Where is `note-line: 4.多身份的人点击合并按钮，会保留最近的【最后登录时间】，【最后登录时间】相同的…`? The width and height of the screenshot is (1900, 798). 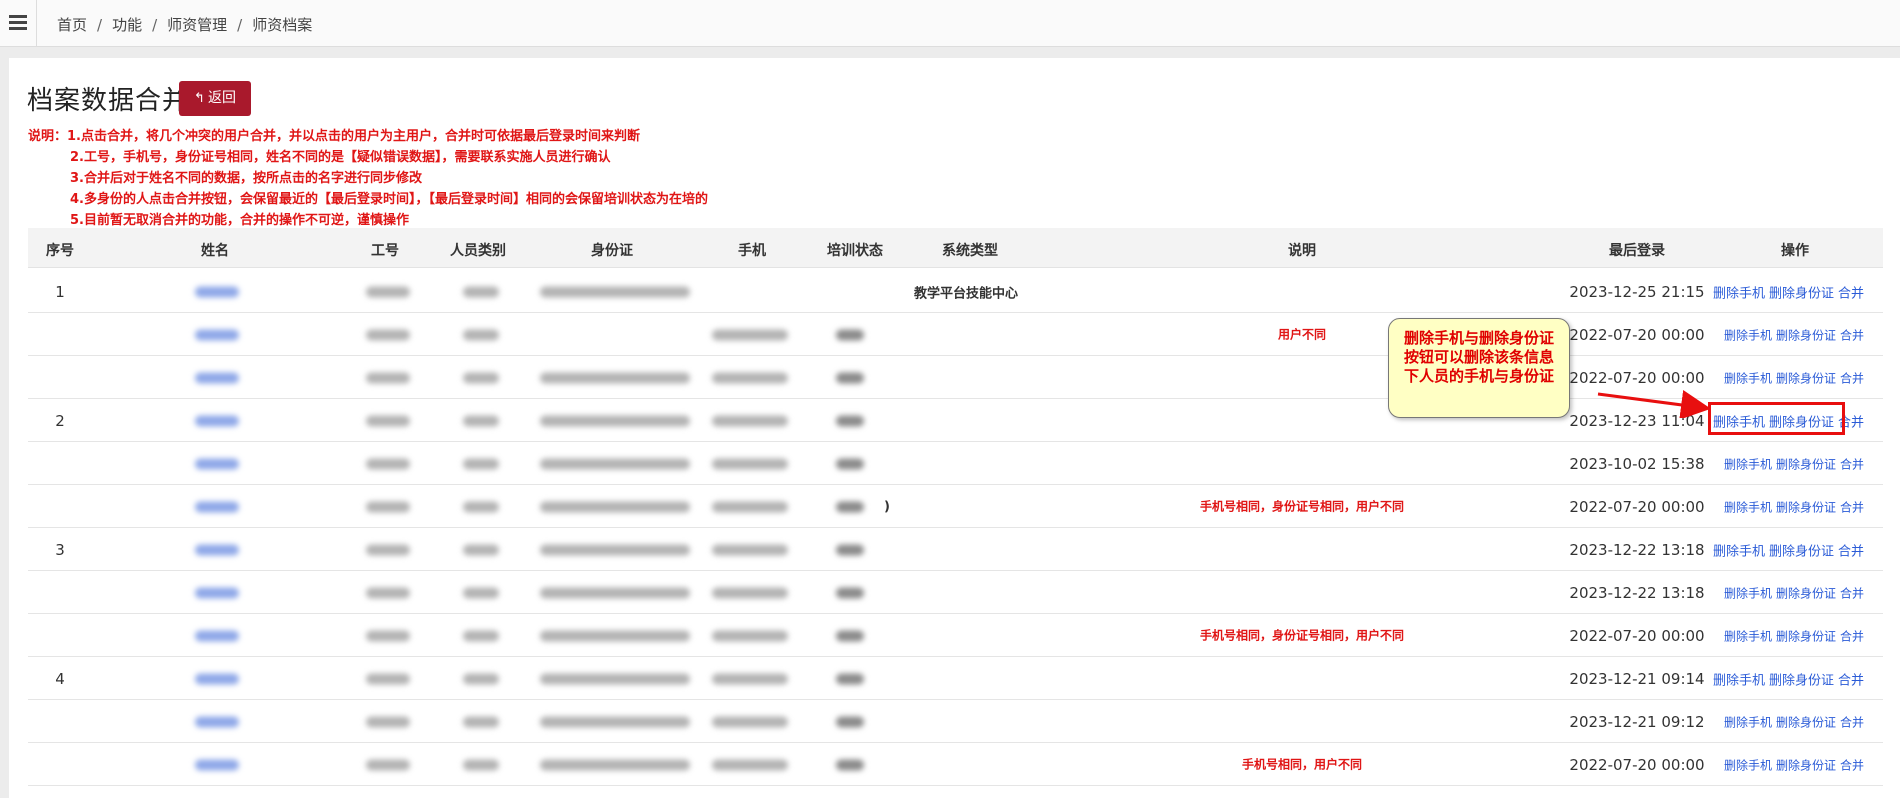 note-line: 4.多身份的人点击合并按钮，会保留最近的【最后登录时间】，【最后登录时间】相同的… is located at coordinates (389, 199).